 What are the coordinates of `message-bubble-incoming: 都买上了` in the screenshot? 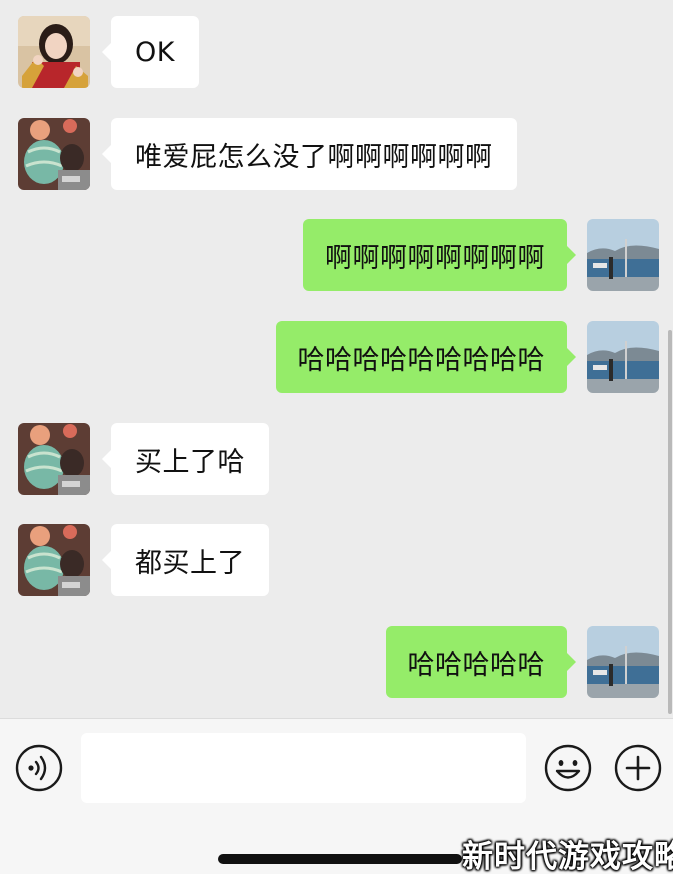 It's located at (185, 560).